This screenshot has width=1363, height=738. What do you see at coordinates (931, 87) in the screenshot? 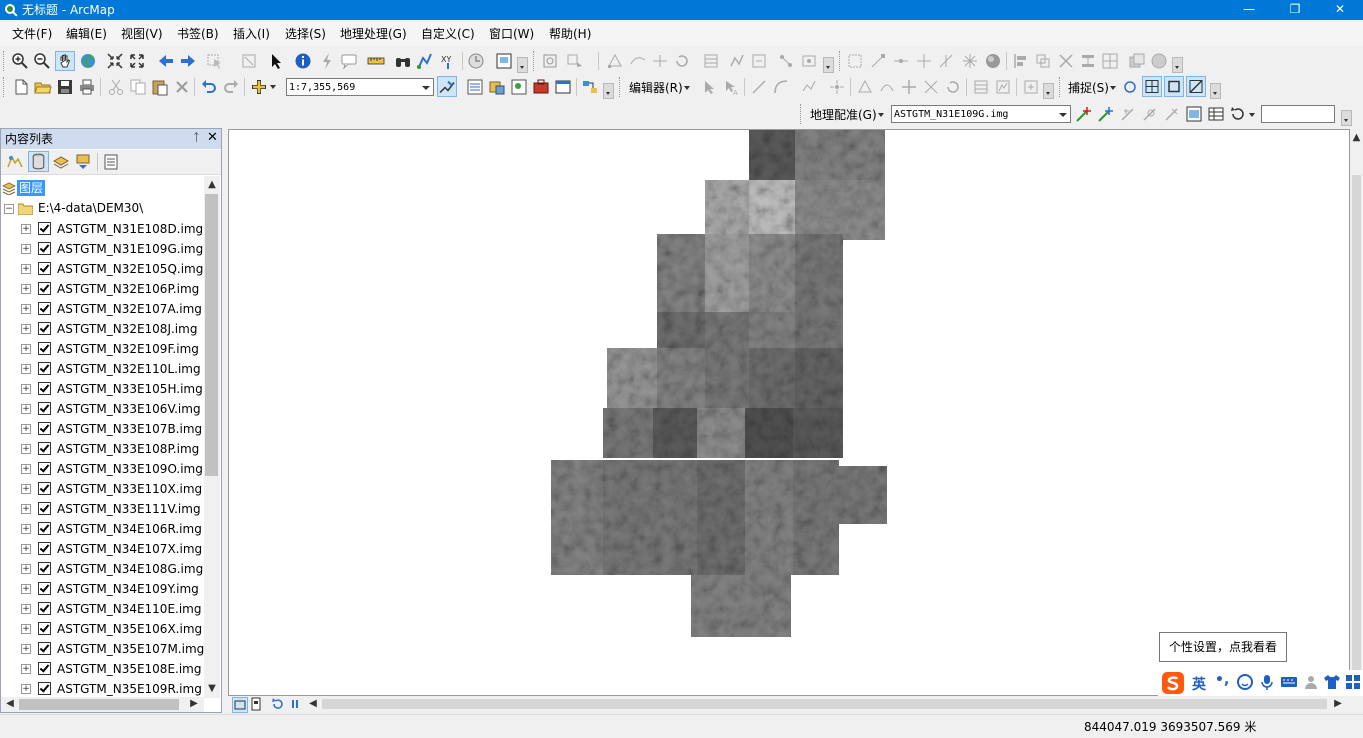
I see `split-line-icon` at bounding box center [931, 87].